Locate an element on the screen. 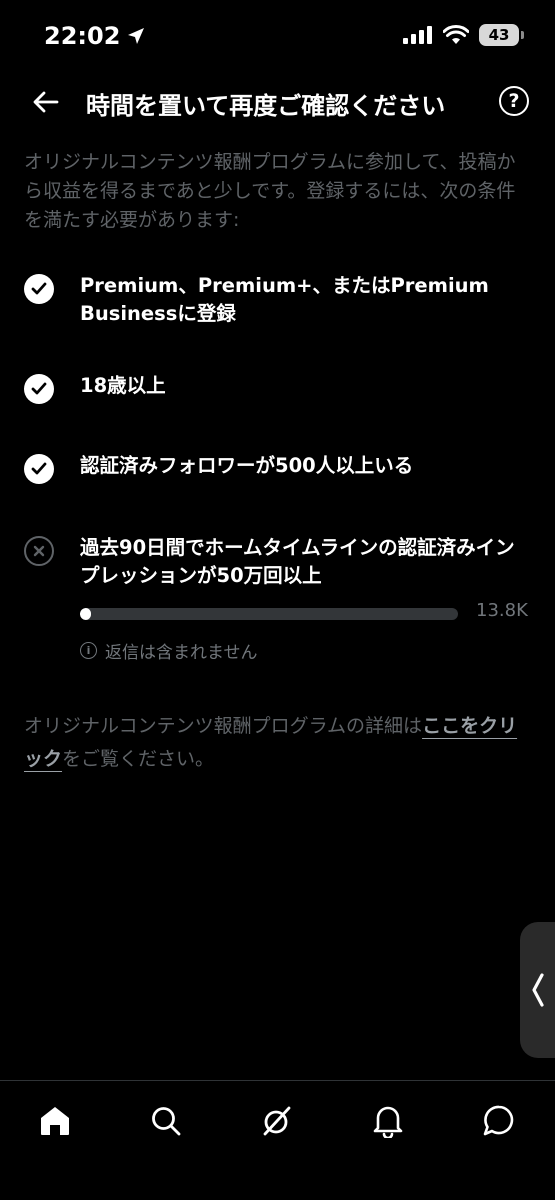  progress-fill is located at coordinates (85, 614).